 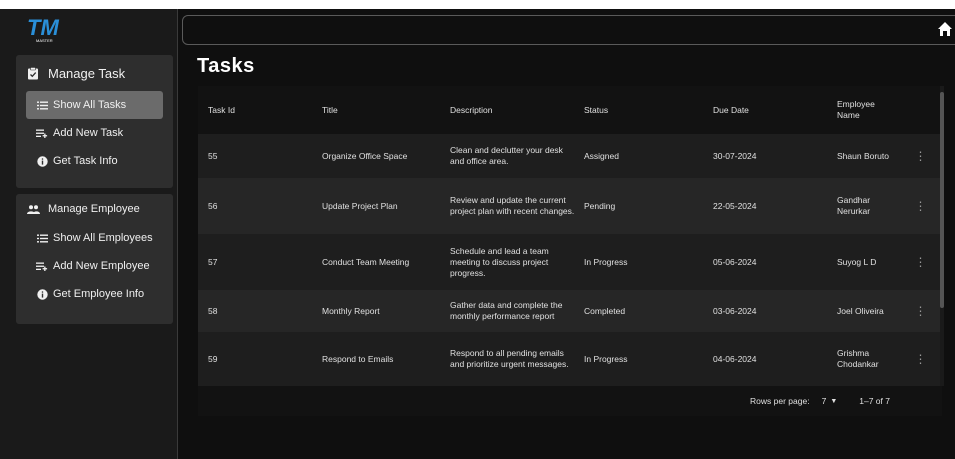 What do you see at coordinates (834, 401) in the screenshot?
I see `caret-down-icon: ▼` at bounding box center [834, 401].